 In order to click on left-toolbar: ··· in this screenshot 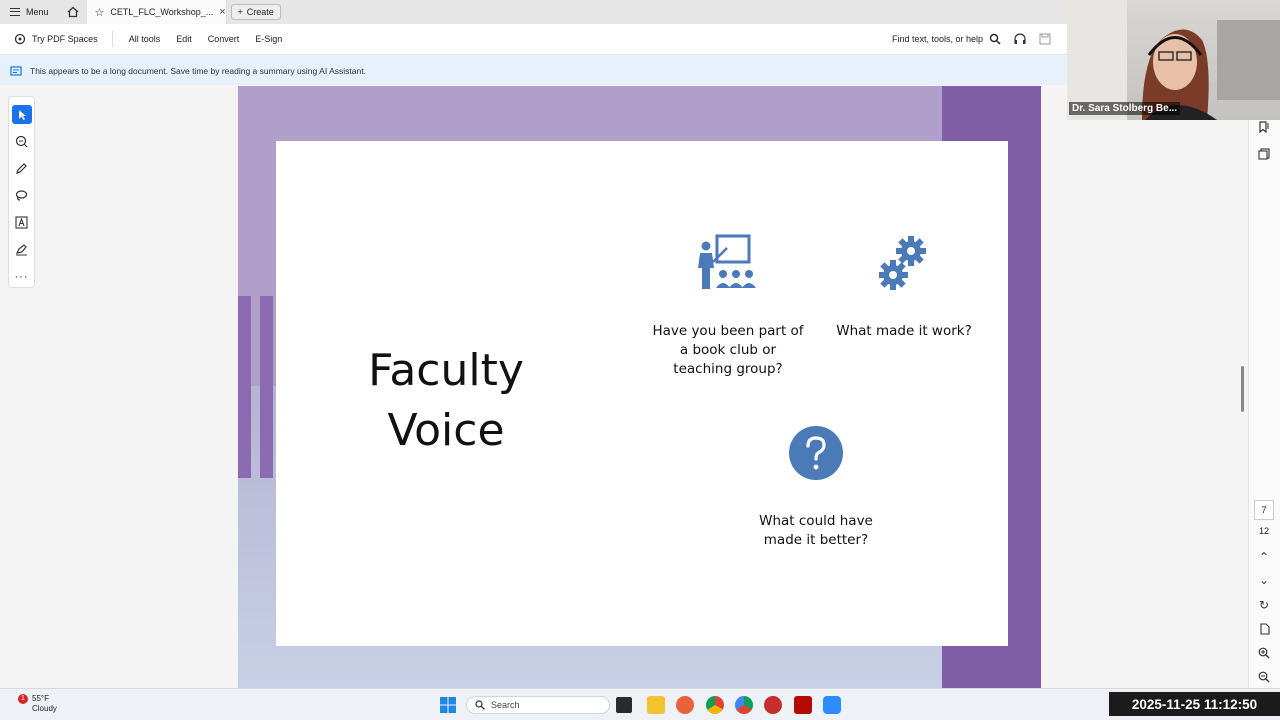, I will do `click(21, 192)`.